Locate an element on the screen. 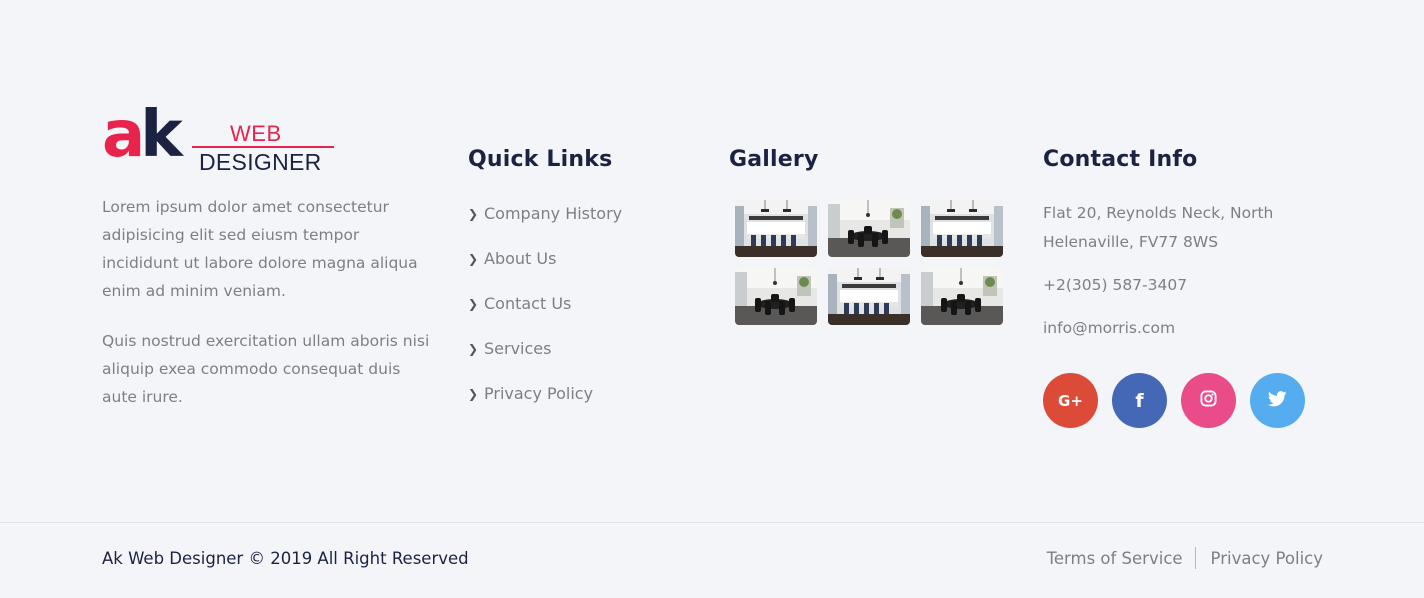 This screenshot has width=1424, height=598. terms-of-service-link: Terms of Service is located at coordinates (1115, 558).